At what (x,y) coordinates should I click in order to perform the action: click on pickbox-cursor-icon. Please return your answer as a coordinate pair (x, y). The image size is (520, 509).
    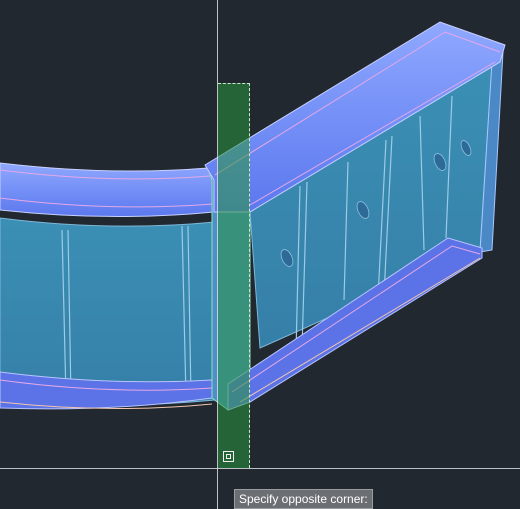
    Looking at the image, I should click on (228, 456).